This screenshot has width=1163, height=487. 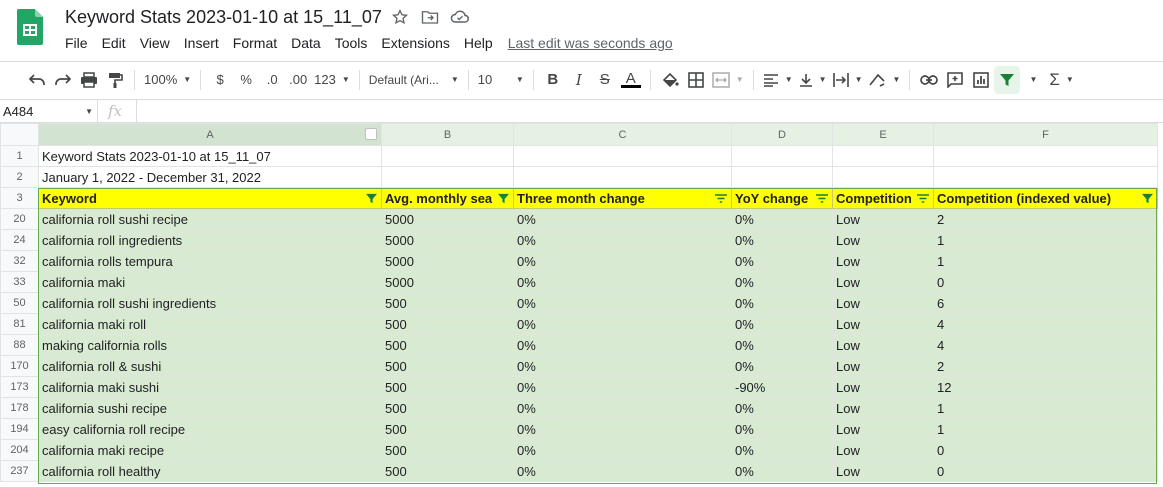 What do you see at coordinates (1061, 80) in the screenshot?
I see `functions-icon: Σ ▼` at bounding box center [1061, 80].